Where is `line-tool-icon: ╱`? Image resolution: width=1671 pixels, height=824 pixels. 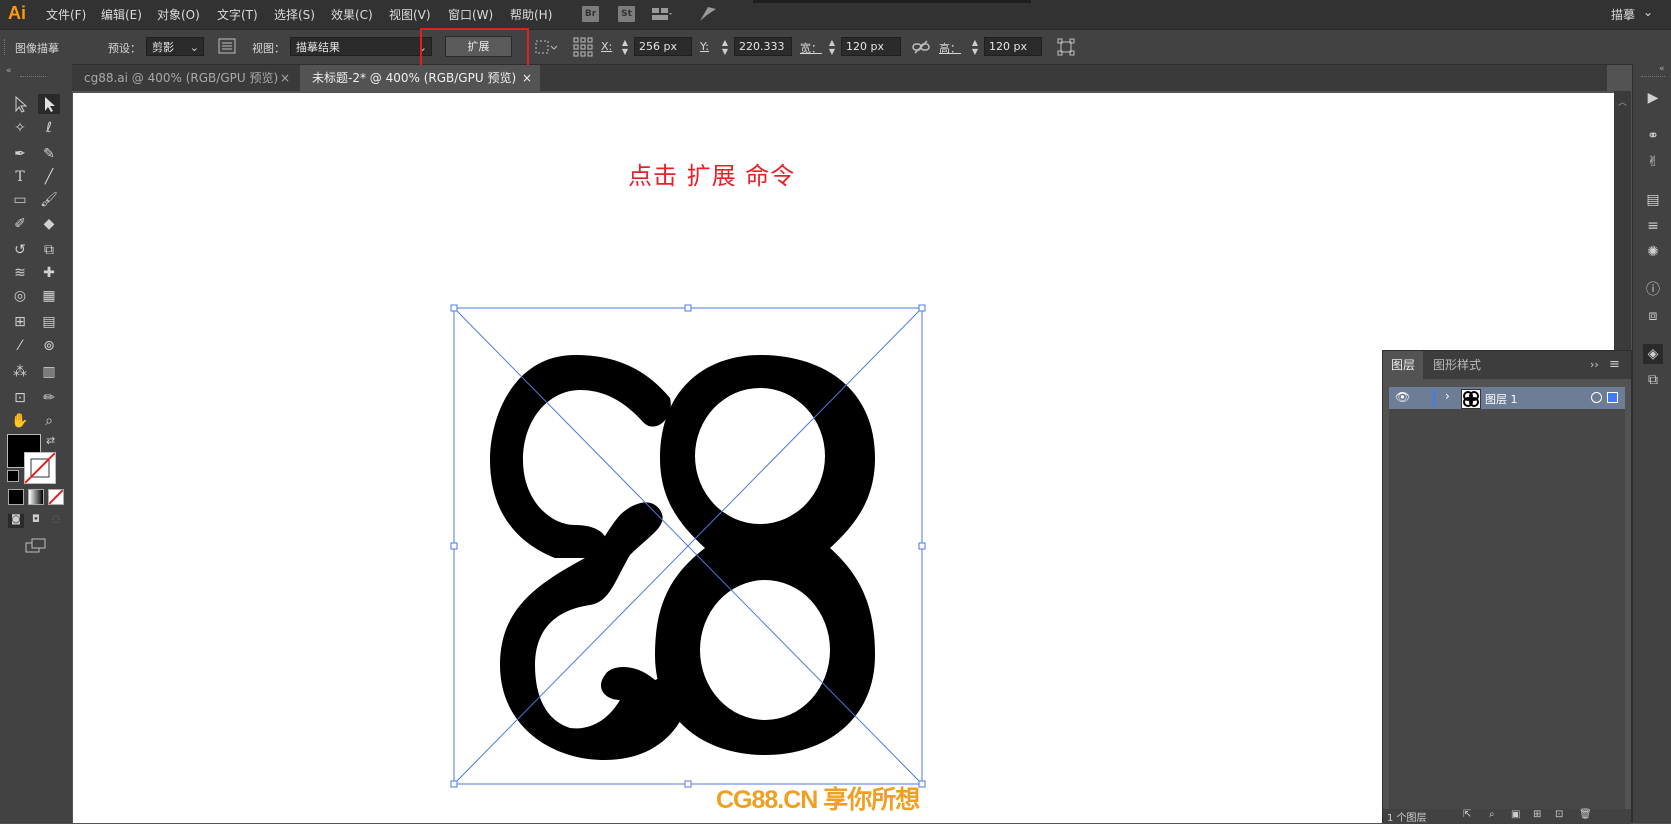
line-tool-icon: ╱ is located at coordinates (49, 177).